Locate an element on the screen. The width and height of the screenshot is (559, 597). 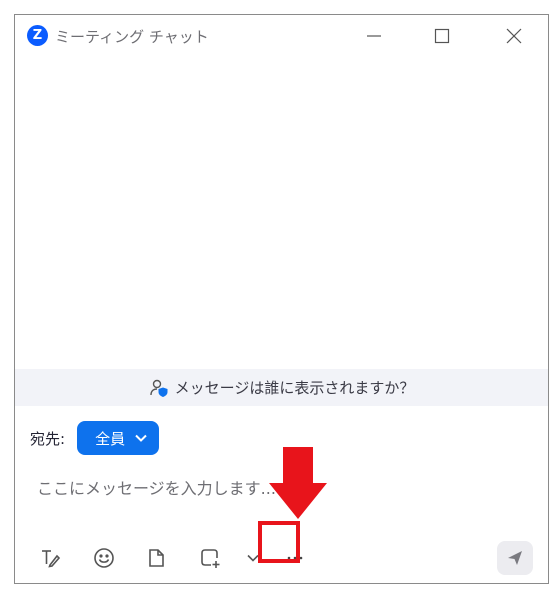
visibility-info-bar: メッセージは誰に表示されますか？ is located at coordinates (281, 387).